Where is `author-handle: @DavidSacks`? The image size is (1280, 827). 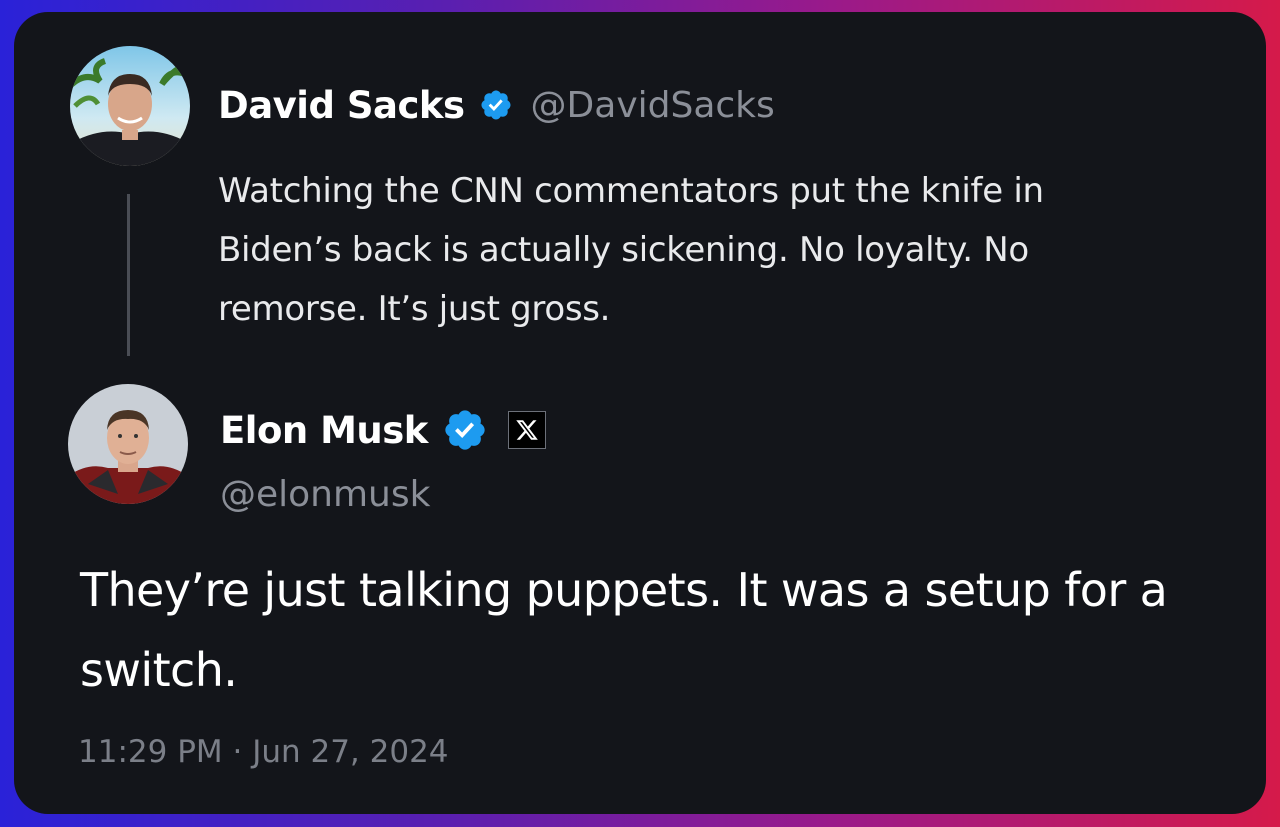
author-handle: @DavidSacks is located at coordinates (653, 105).